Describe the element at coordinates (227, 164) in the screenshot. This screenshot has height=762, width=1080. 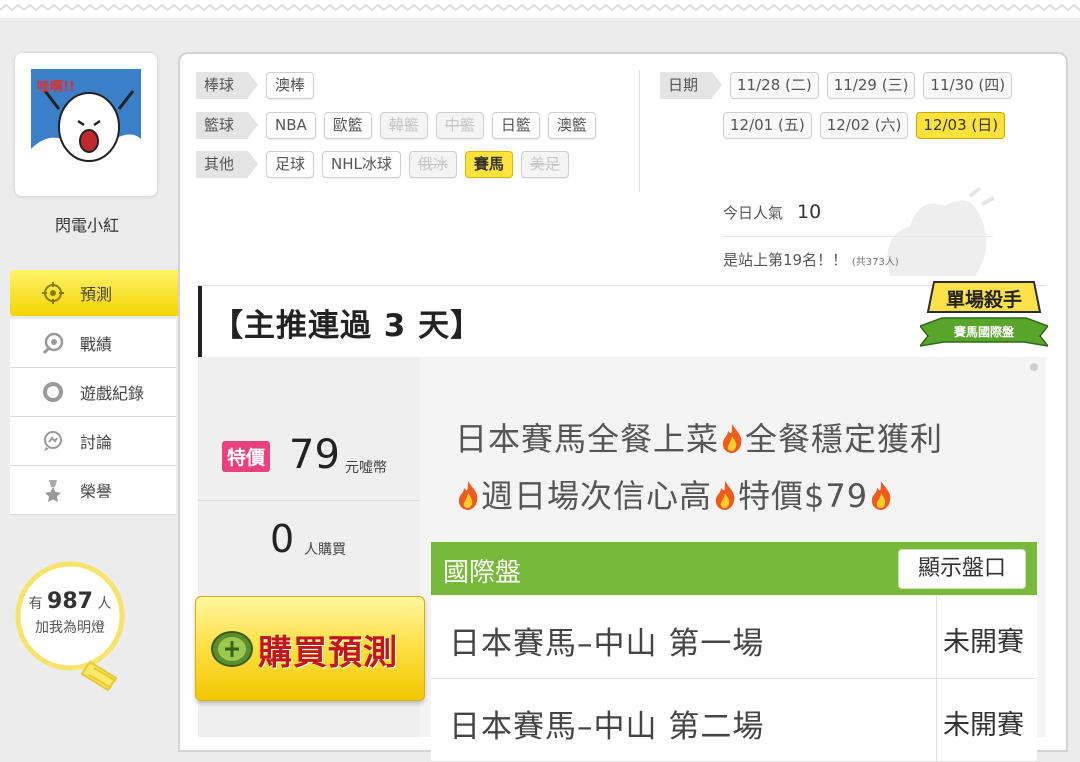
I see `category-label: 其他` at that location.